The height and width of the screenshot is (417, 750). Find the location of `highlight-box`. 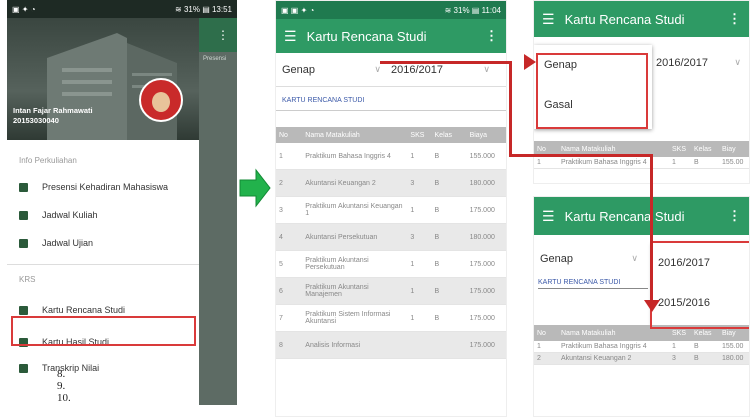

highlight-box is located at coordinates (103, 331).